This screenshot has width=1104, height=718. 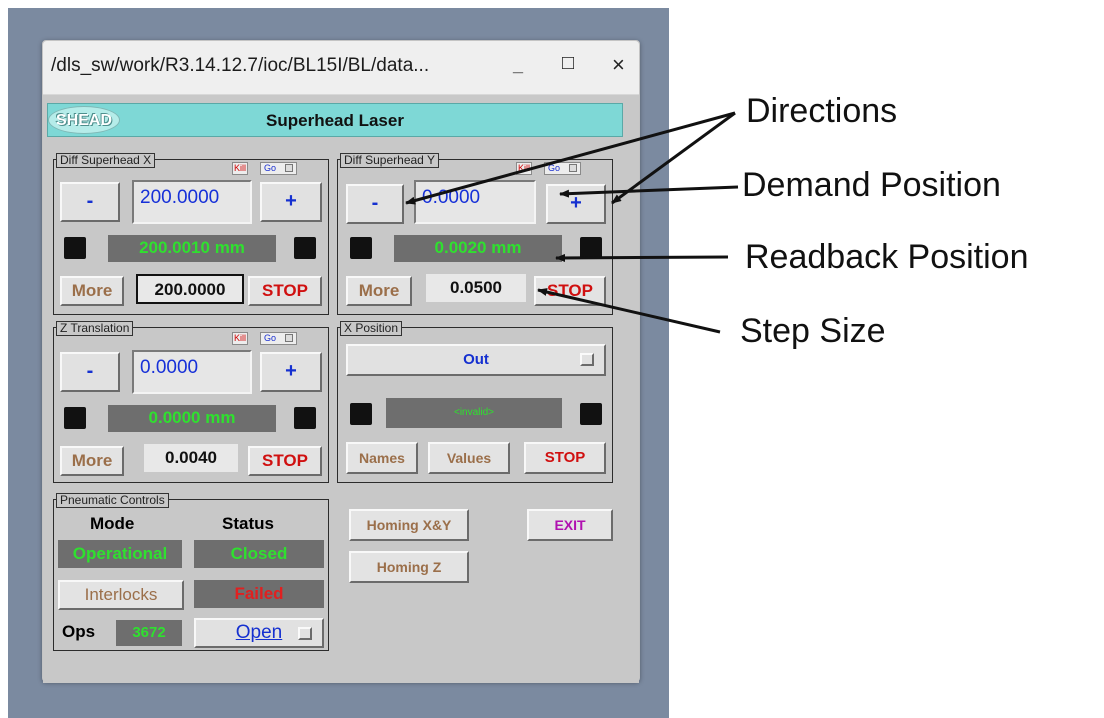 I want to click on directions-annotation: Directions, so click(x=822, y=111).